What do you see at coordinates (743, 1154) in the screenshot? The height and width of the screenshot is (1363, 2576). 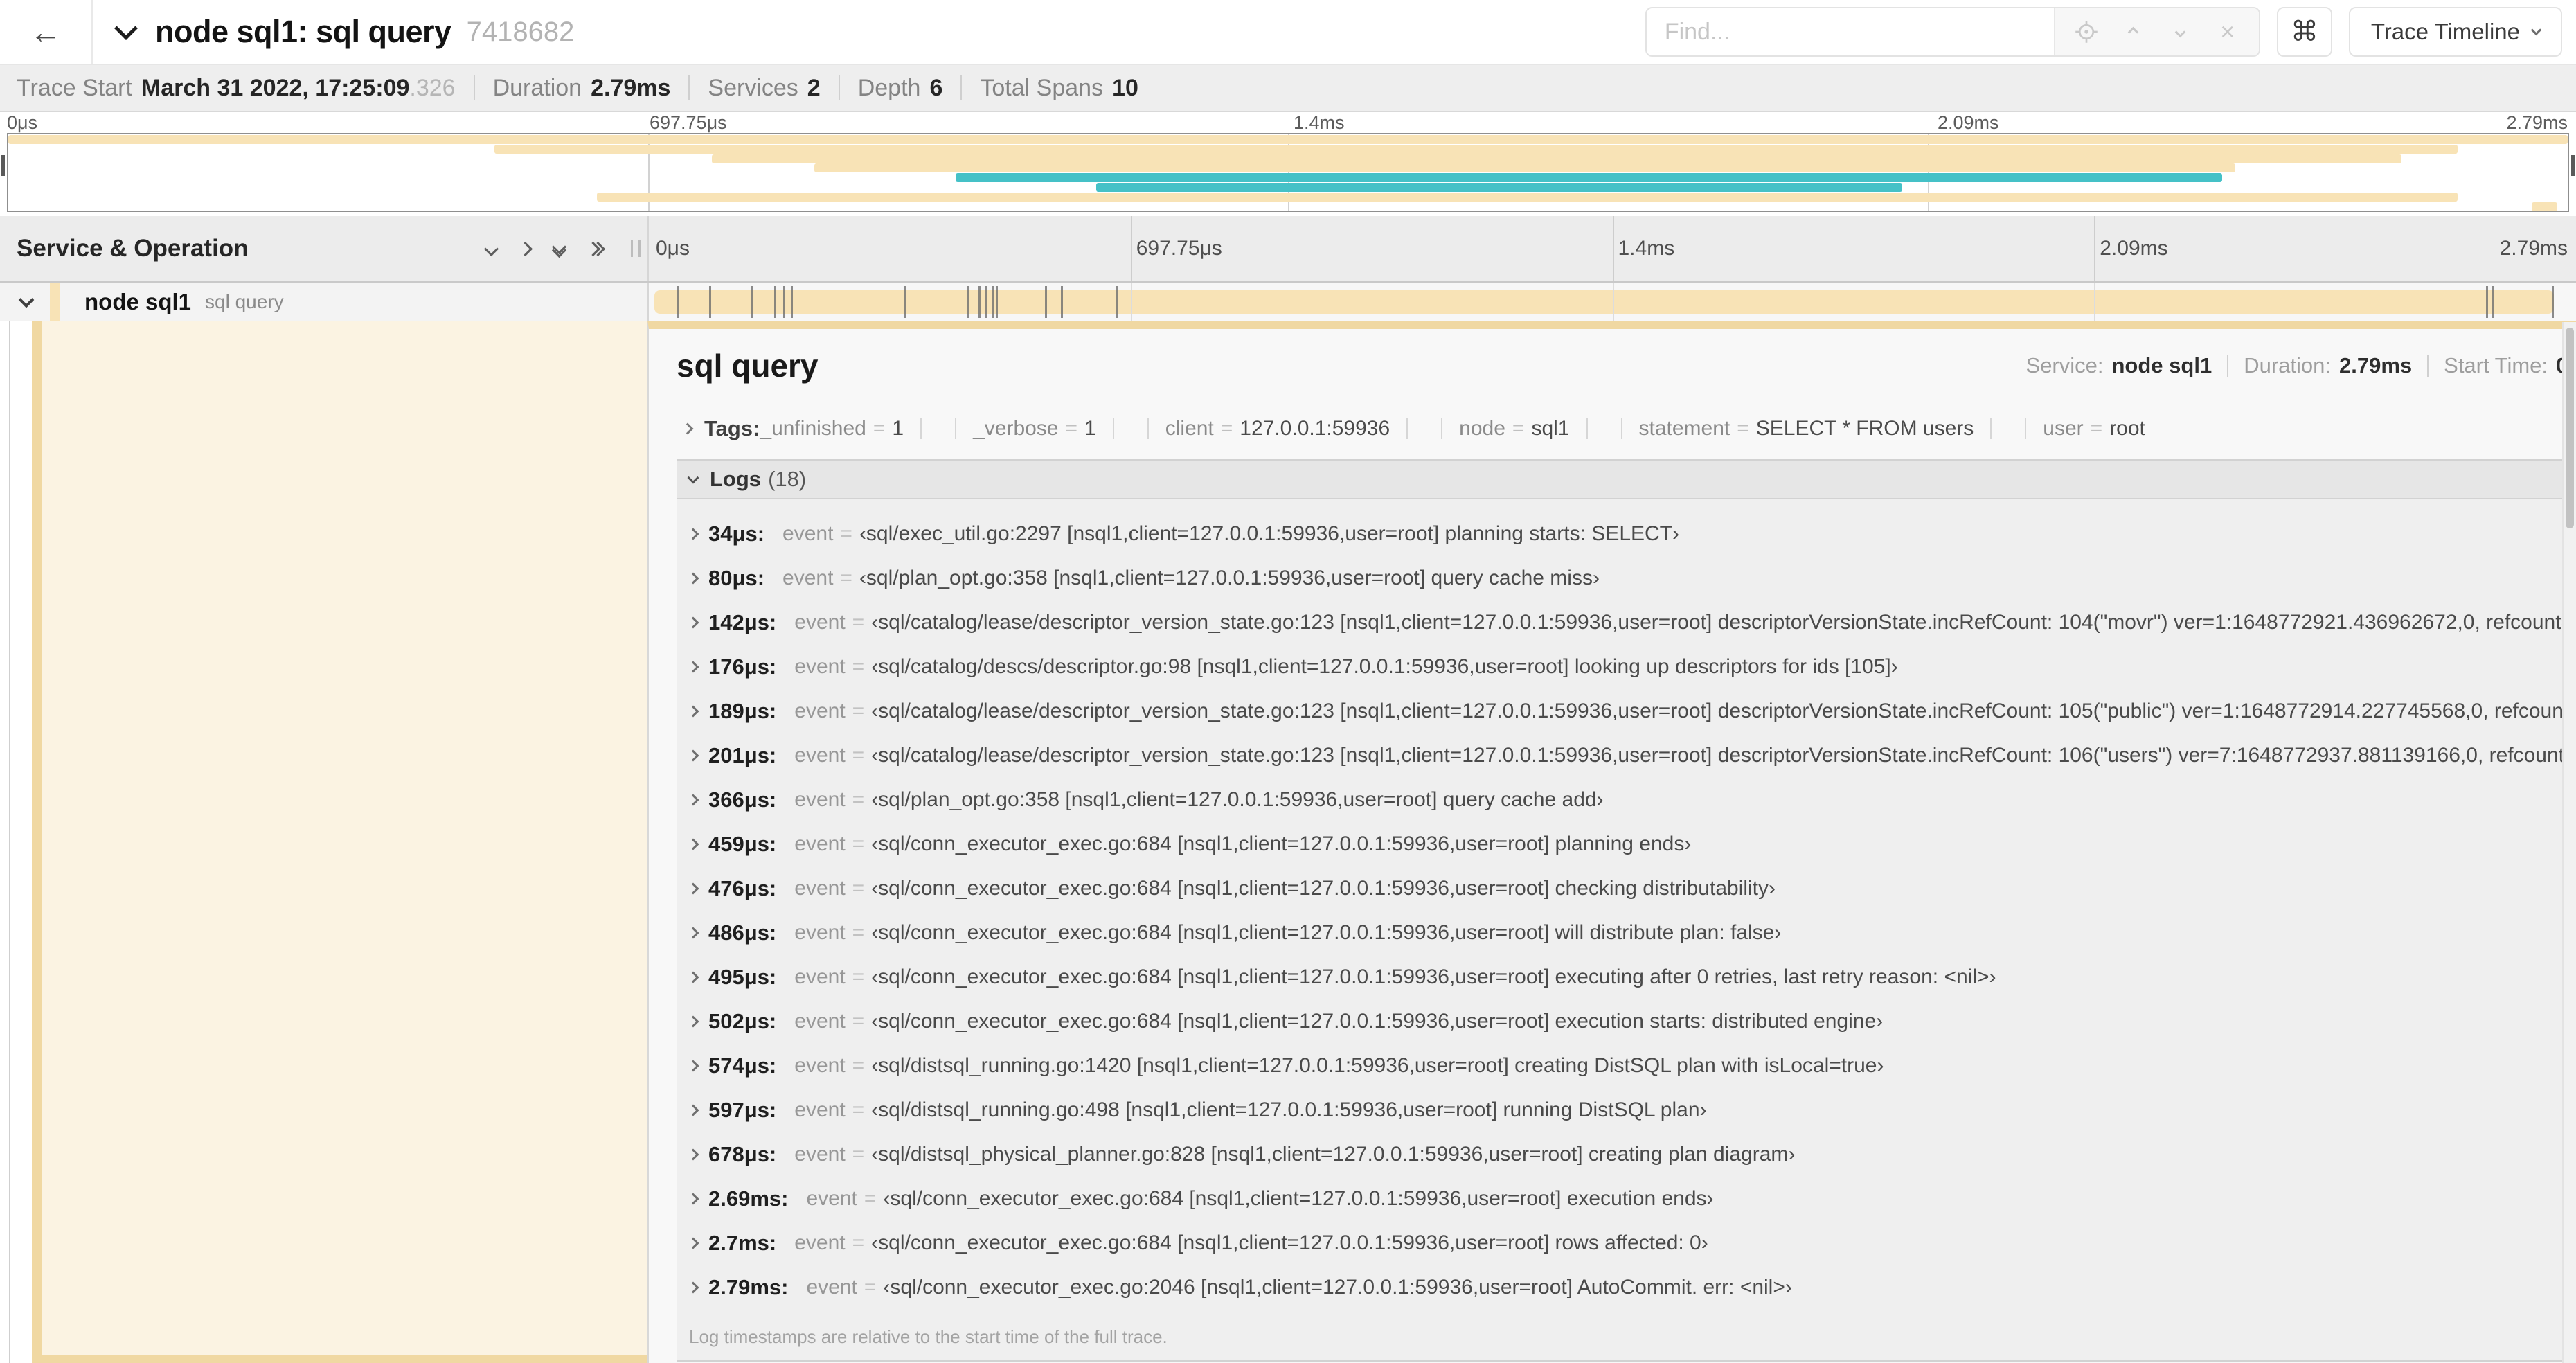 I see `log-timestamp: 678μs:` at bounding box center [743, 1154].